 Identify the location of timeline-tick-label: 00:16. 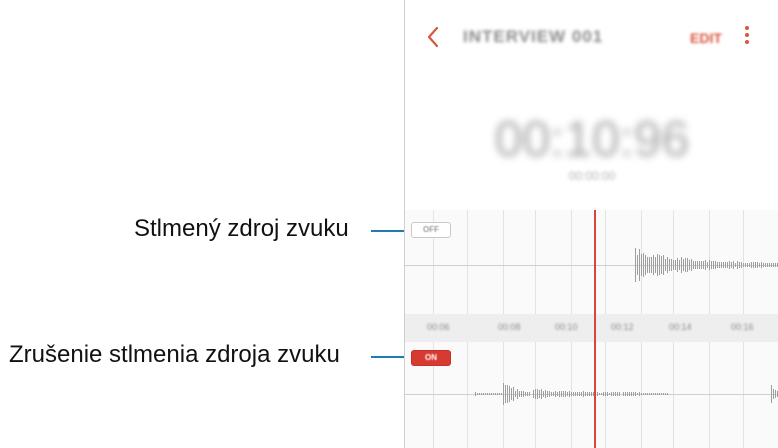
(742, 327).